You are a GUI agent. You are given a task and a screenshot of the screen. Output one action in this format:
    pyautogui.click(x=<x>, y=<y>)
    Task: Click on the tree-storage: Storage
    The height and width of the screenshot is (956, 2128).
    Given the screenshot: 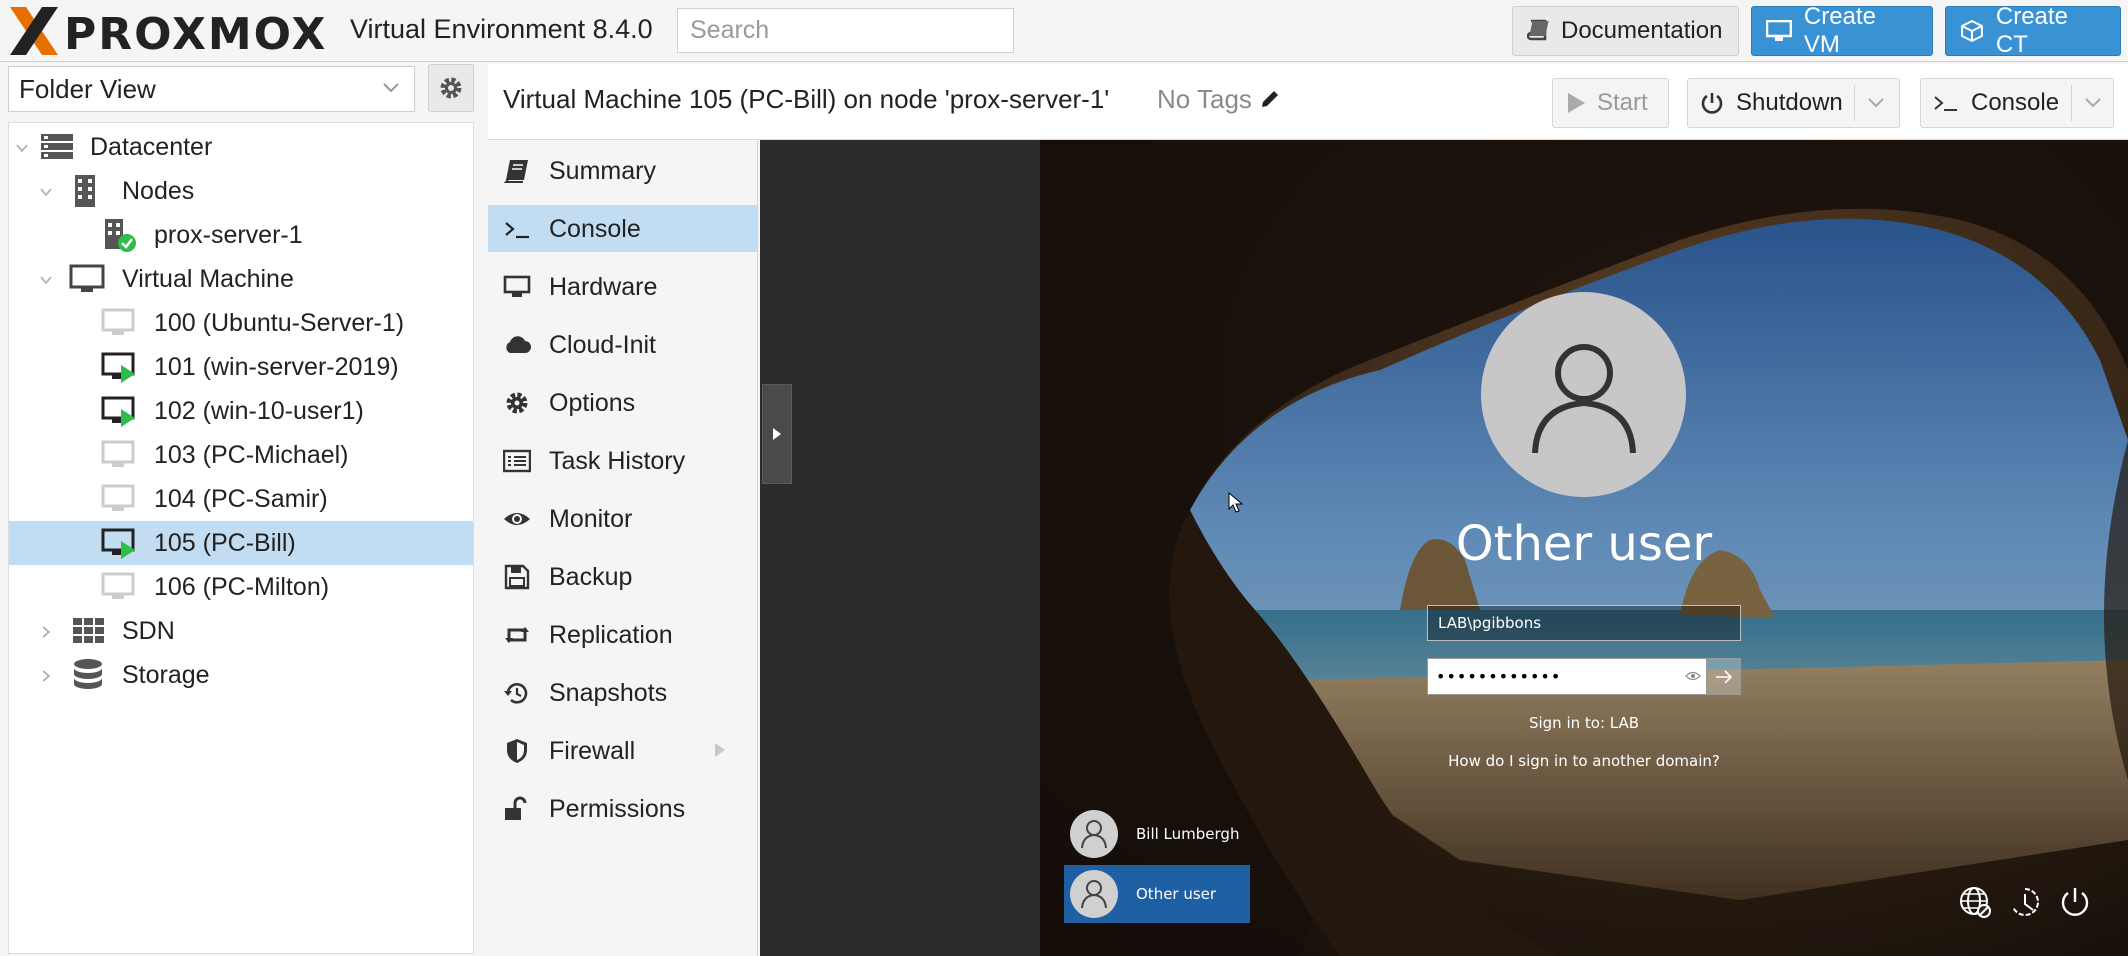 What is the action you would take?
    pyautogui.click(x=241, y=675)
    